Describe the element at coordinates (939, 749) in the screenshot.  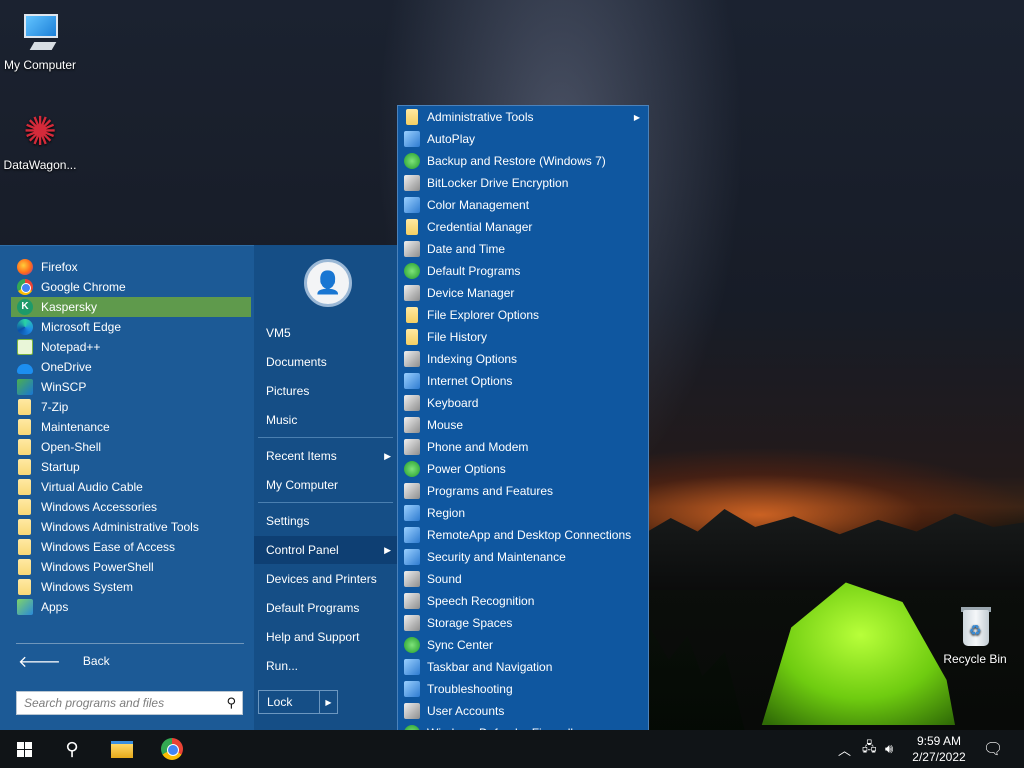
I see `tray-clock: 9:59 AM 2/27/2022` at that location.